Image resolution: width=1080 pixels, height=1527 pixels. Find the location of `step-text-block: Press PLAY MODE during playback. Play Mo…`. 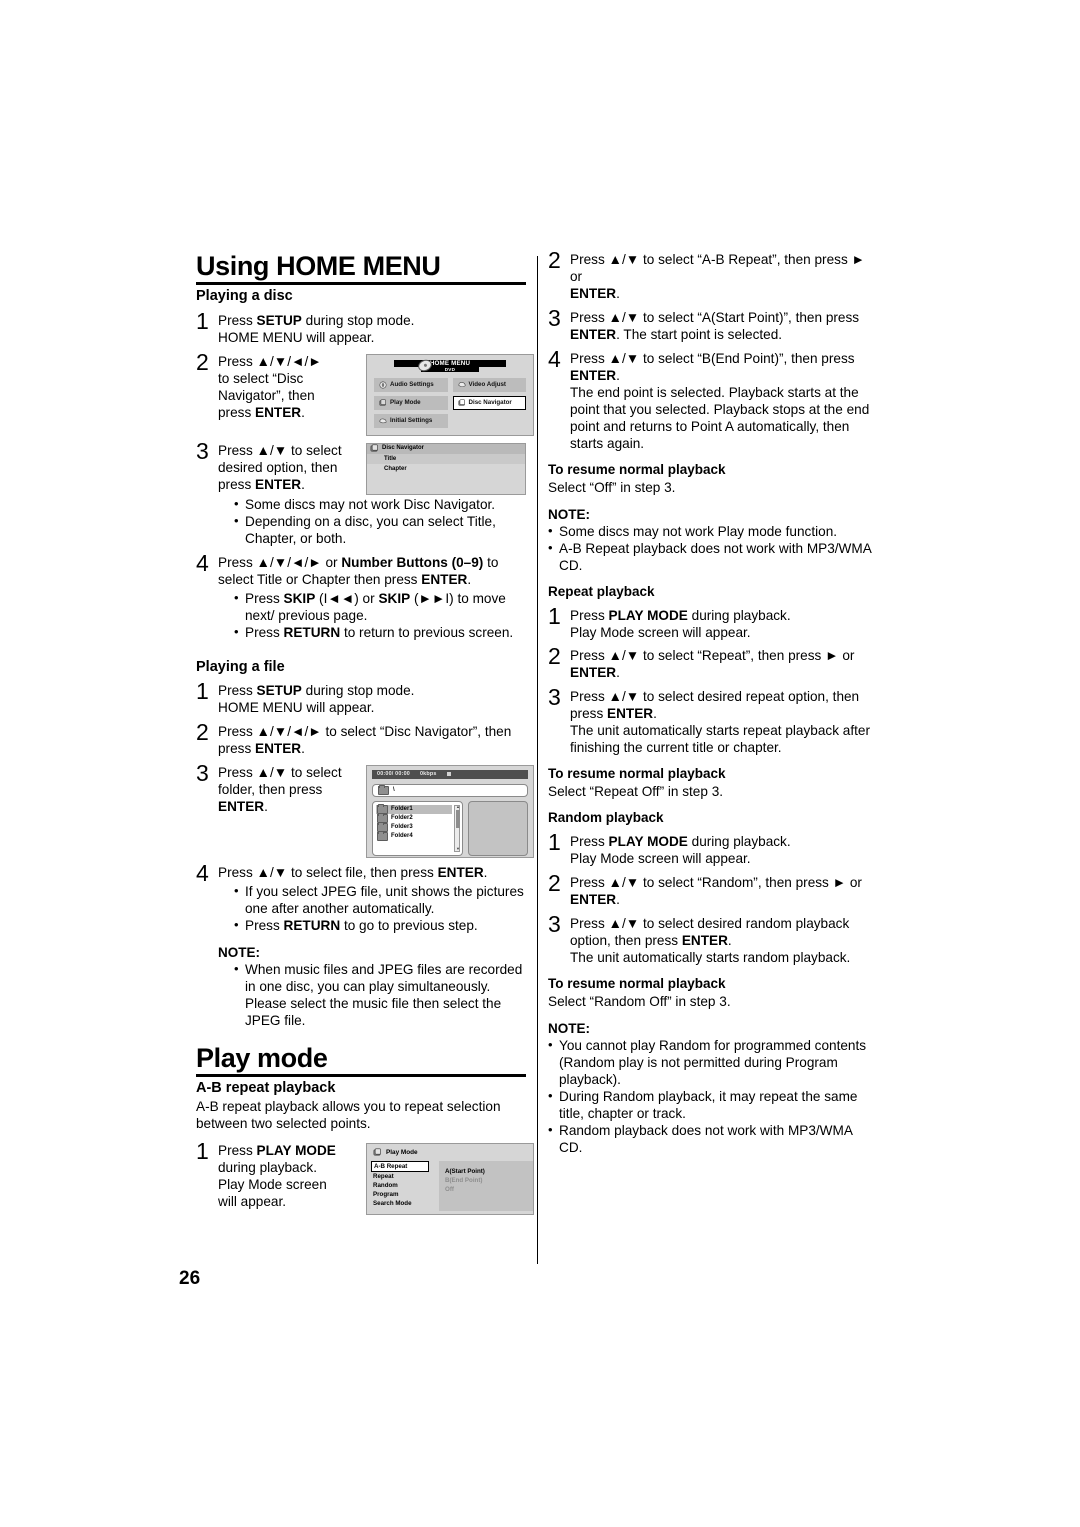

step-text-block: Press PLAY MODE during playback. Play Mo… is located at coordinates (289, 1177).